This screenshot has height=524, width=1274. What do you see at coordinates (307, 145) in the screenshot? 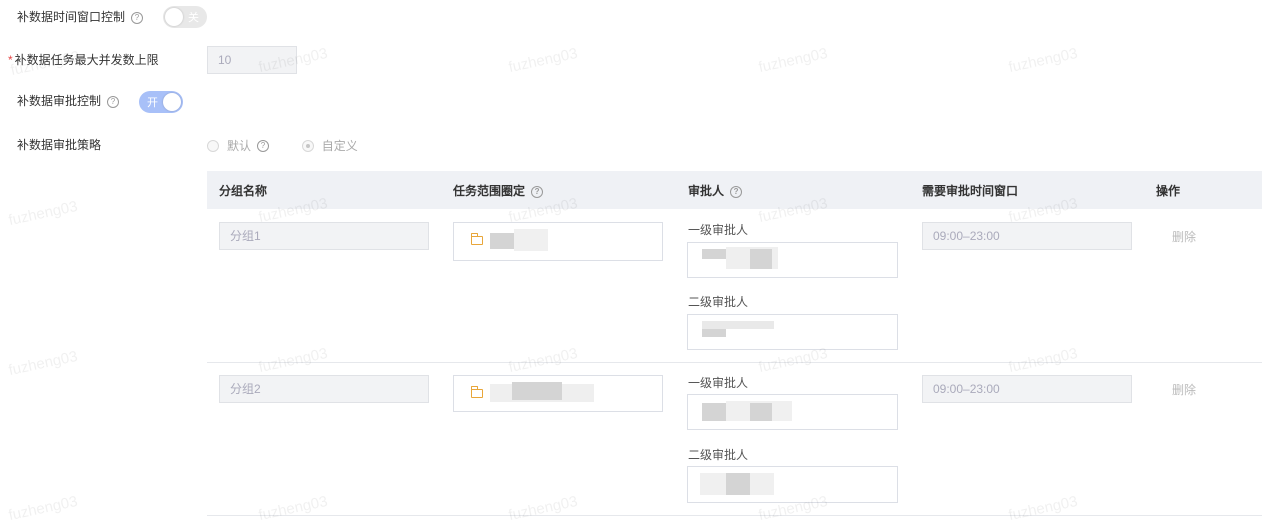
I see `radio-custom` at bounding box center [307, 145].